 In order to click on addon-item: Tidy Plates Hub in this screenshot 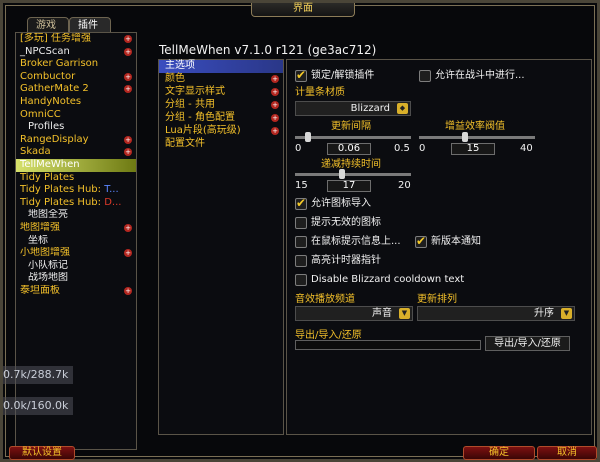, I will do `click(76, 190)`.